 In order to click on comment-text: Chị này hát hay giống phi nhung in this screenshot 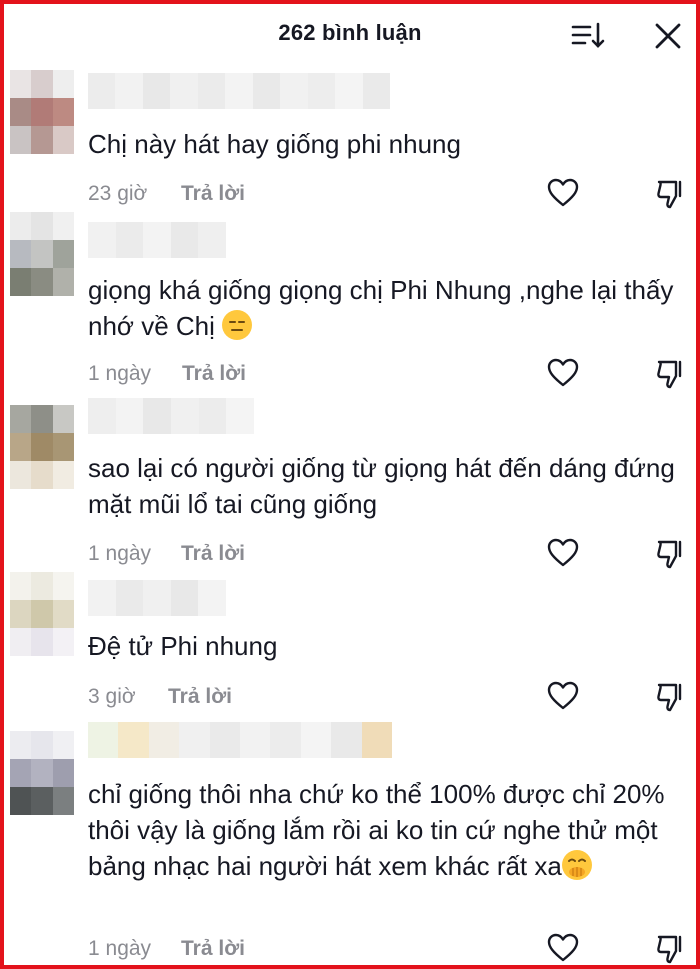, I will do `click(274, 144)`.